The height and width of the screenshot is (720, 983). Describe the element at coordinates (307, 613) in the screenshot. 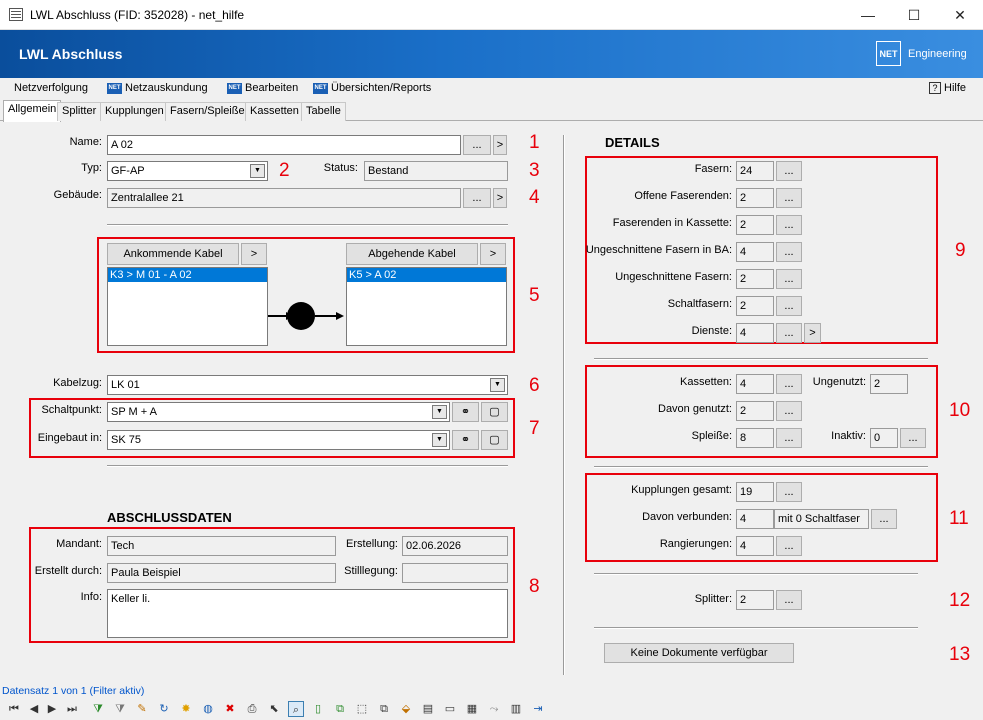

I see `info-textarea: Keller li.` at that location.